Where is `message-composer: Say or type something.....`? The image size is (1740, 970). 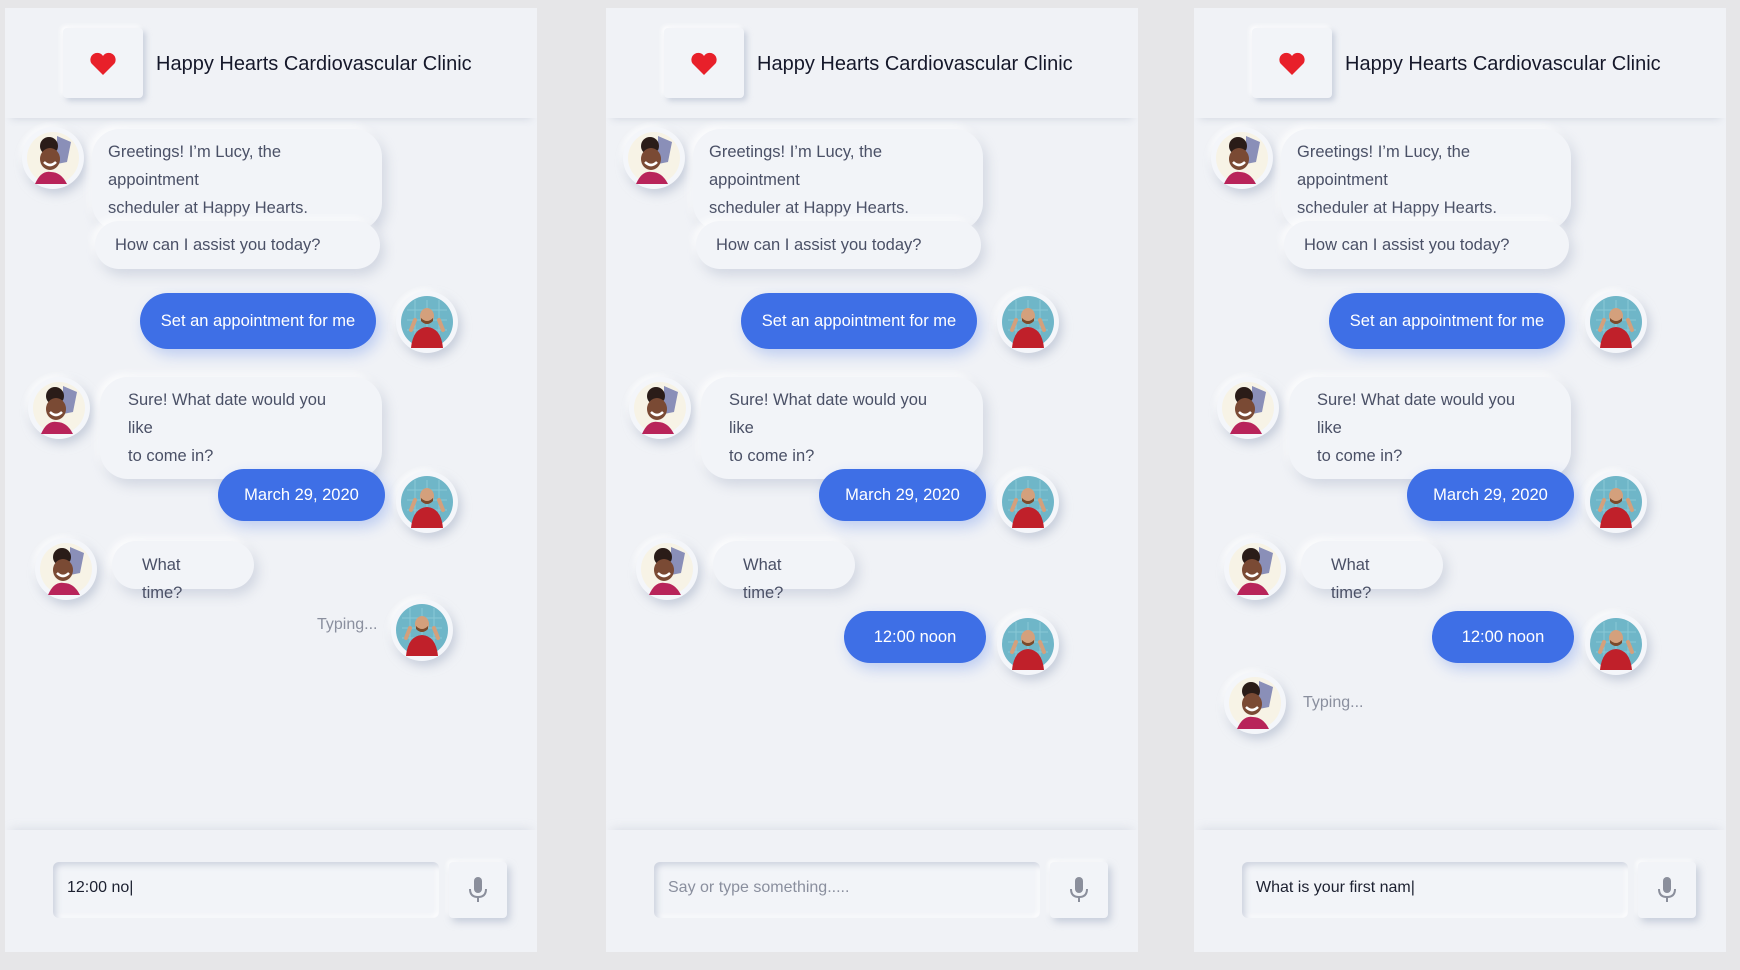 message-composer: Say or type something..... is located at coordinates (872, 891).